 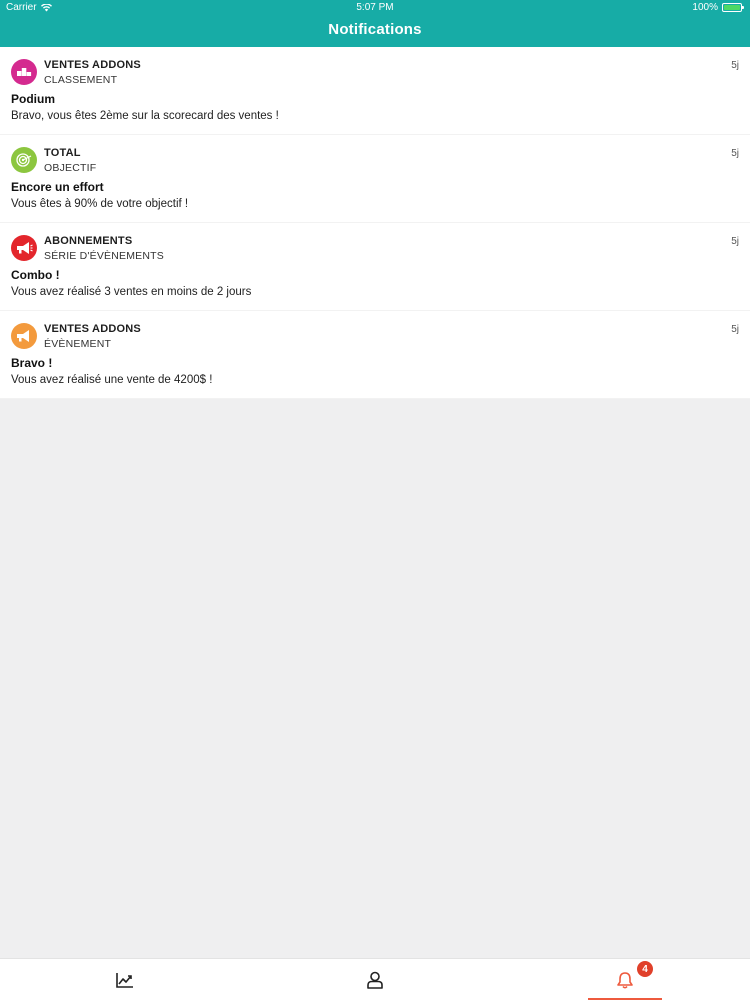 I want to click on notification-type: SÉRIE D'ÉVÈNEMENTS, so click(x=104, y=256).